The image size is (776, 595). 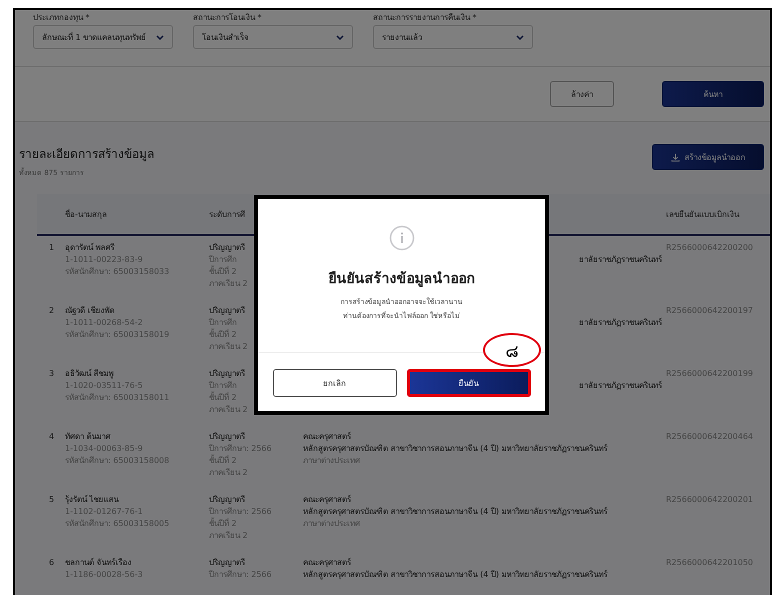 What do you see at coordinates (710, 437) in the screenshot?
I see `reference-number: R2566000642200464` at bounding box center [710, 437].